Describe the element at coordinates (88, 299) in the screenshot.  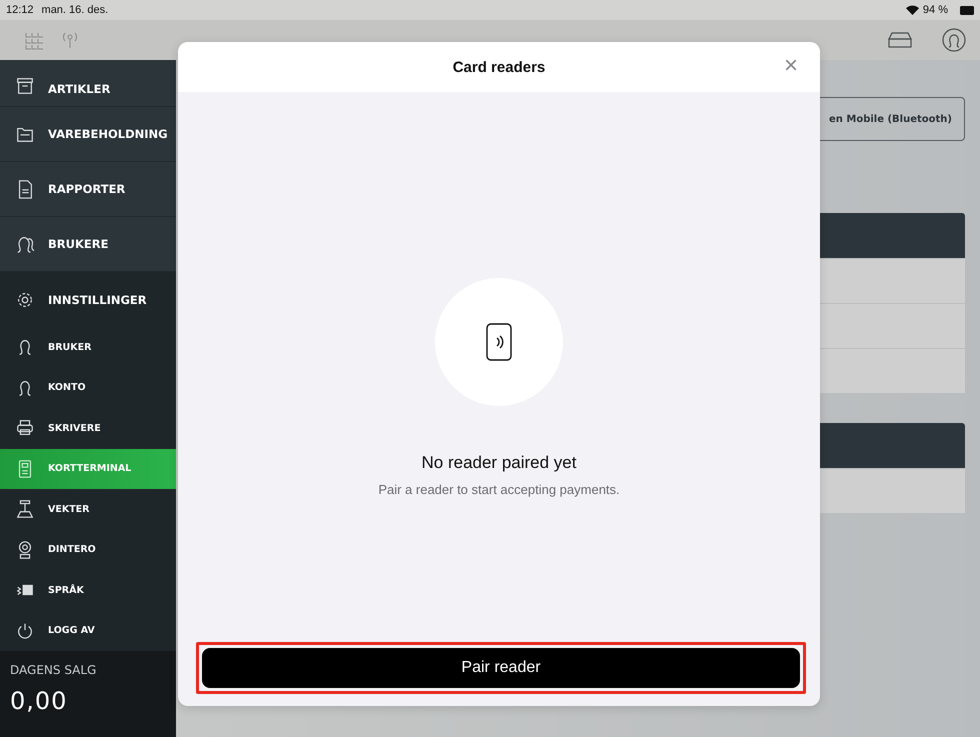
I see `sidebar-item: INNSTILLINGER` at that location.